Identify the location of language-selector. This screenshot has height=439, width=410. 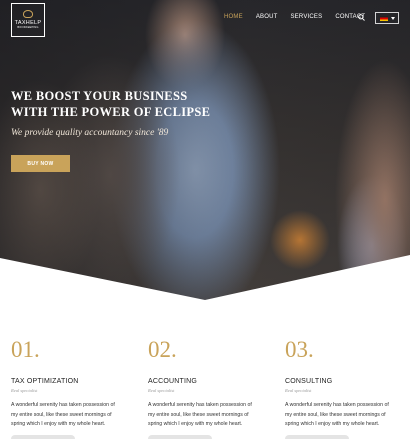
(387, 18).